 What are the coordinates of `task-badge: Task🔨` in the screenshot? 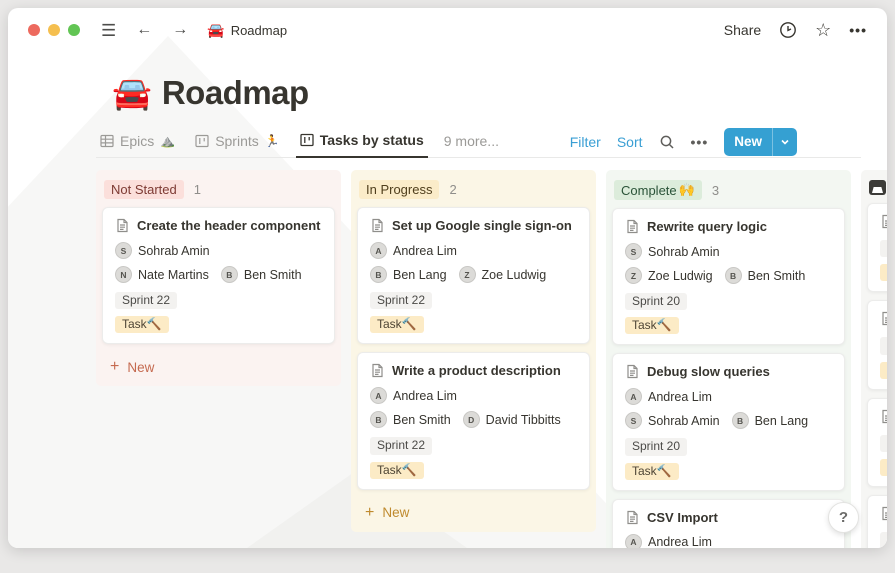 It's located at (142, 325).